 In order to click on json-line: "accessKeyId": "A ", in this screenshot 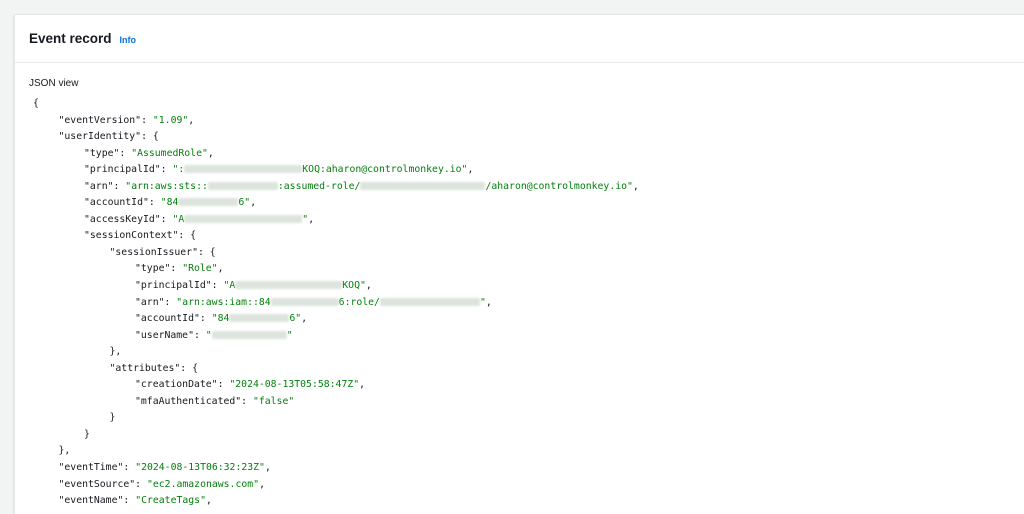, I will do `click(336, 220)`.